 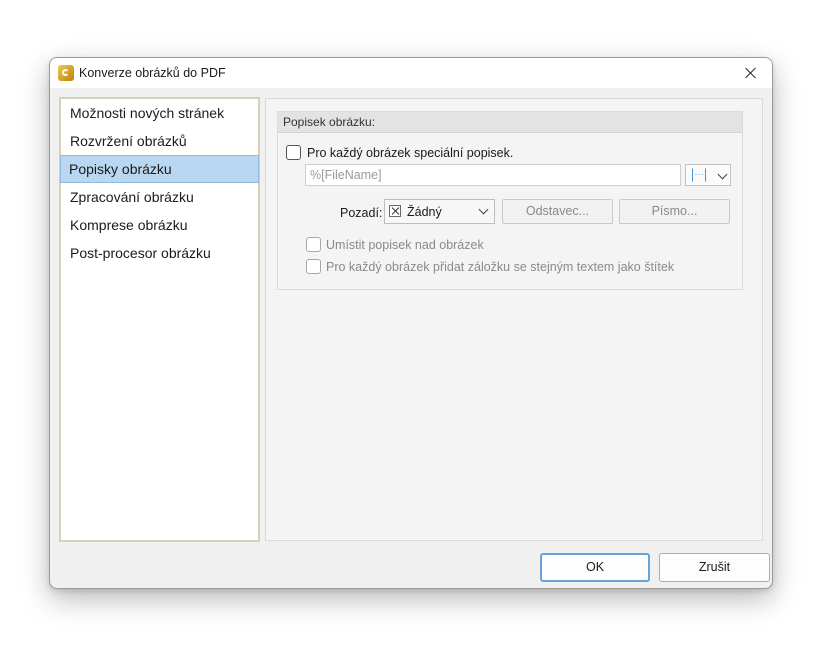 I want to click on nav-item-image-processing: Zpracování obrázku, so click(x=159, y=197).